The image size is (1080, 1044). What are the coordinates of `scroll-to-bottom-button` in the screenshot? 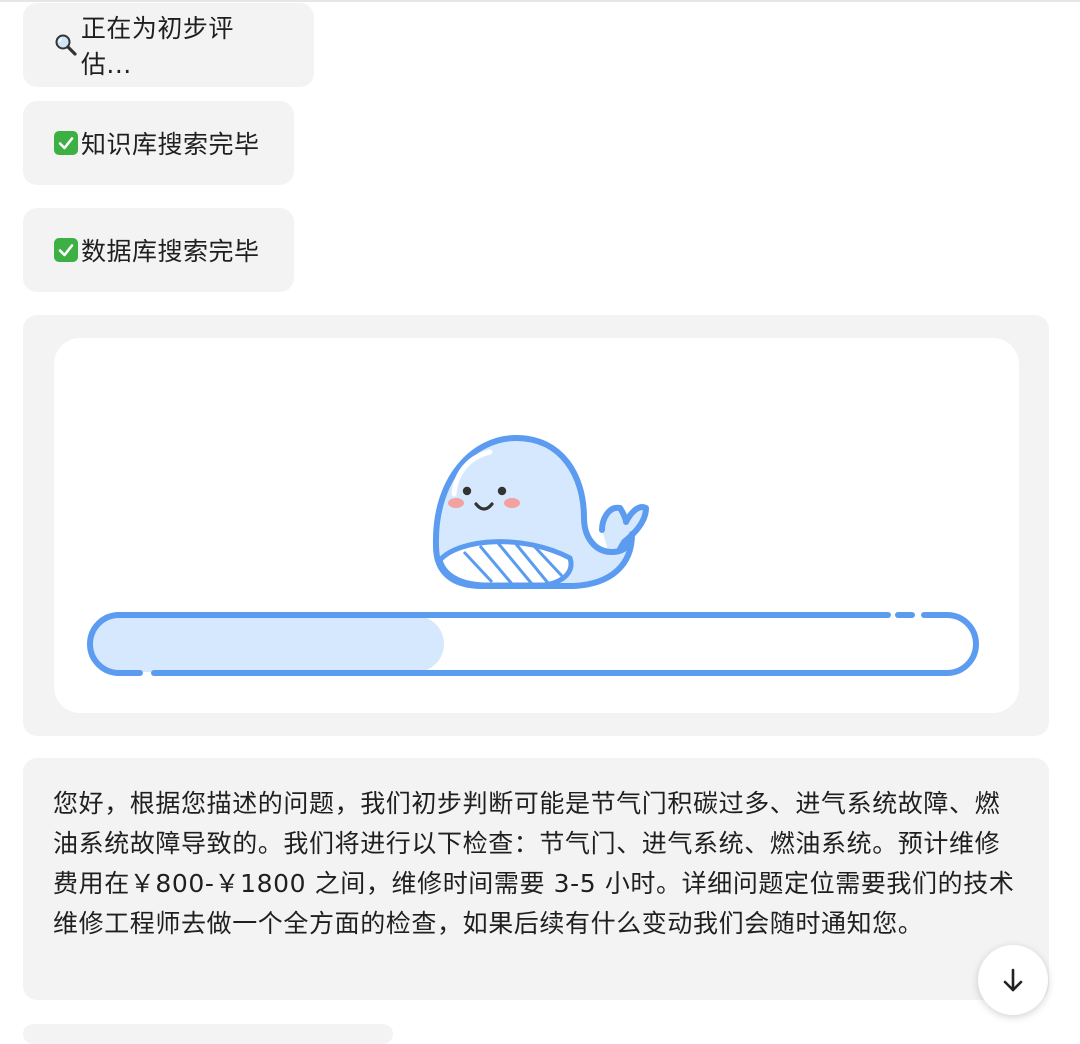 It's located at (1013, 980).